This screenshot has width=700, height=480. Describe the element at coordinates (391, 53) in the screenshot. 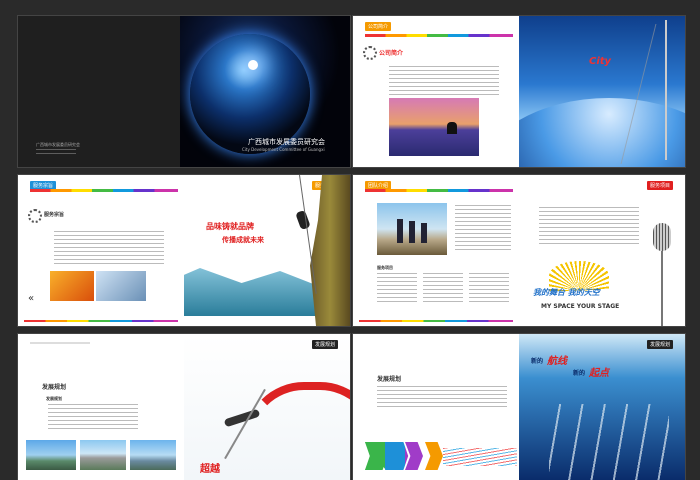

I see `intro-heading: 公司简介` at that location.